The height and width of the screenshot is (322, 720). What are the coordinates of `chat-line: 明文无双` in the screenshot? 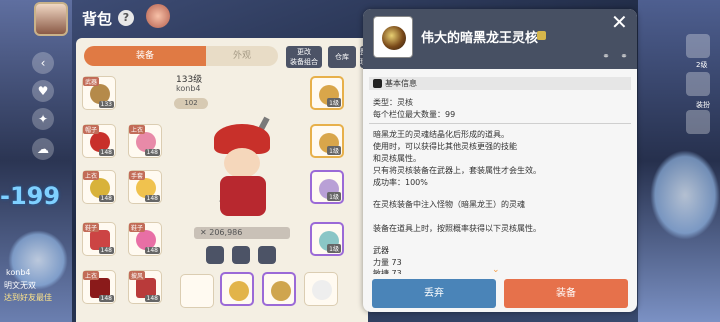 It's located at (20, 285).